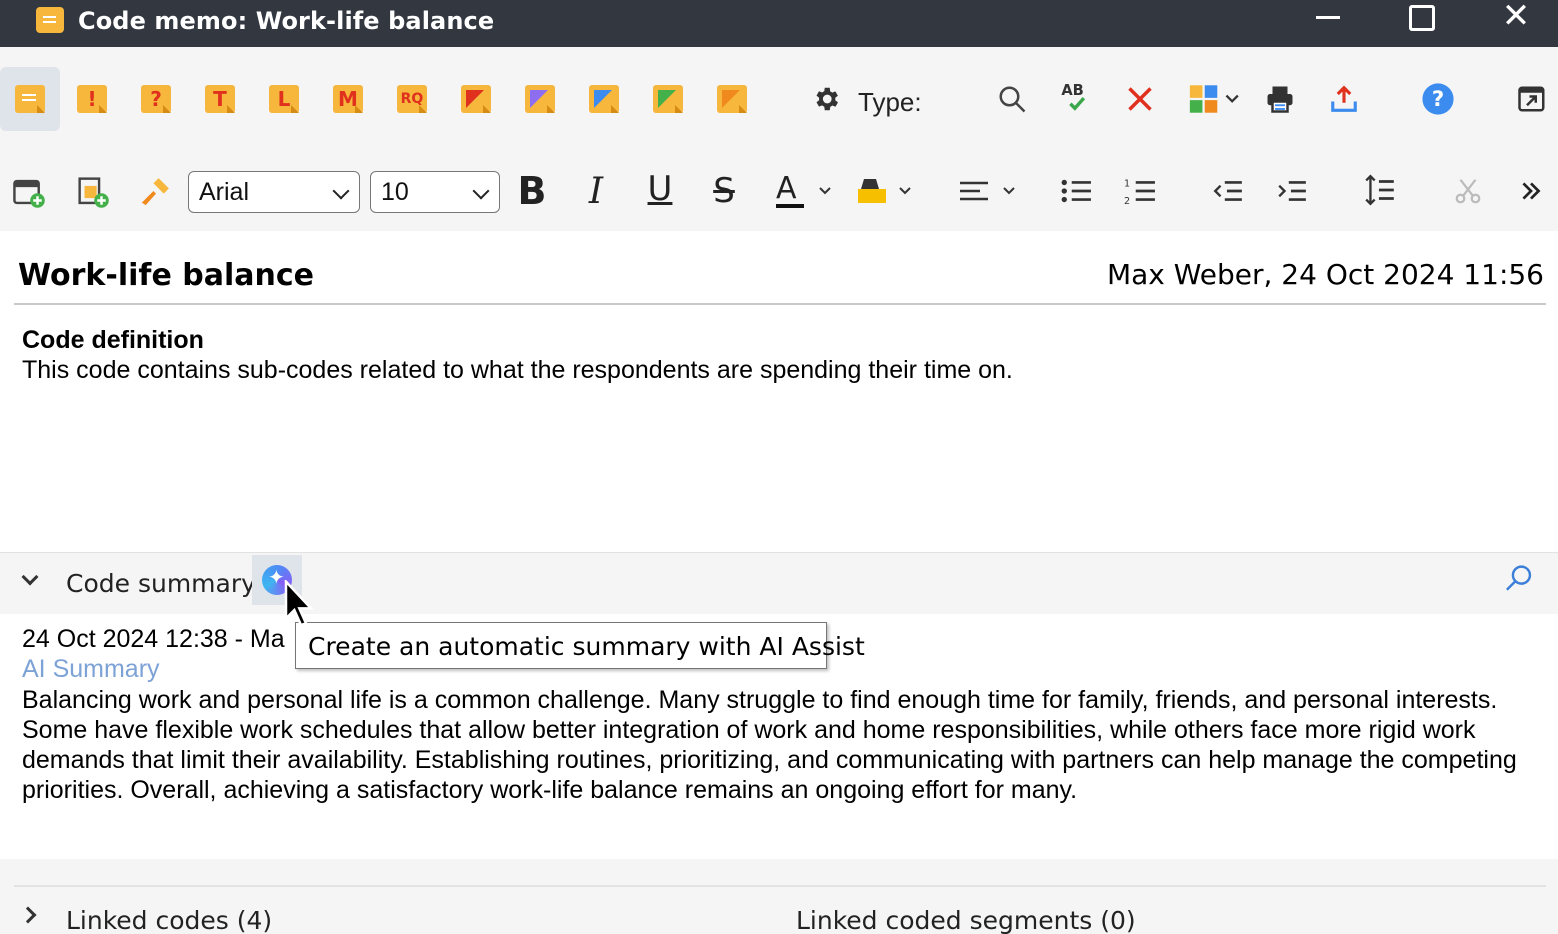 The image size is (1558, 934). I want to click on highlight-button, so click(884, 191).